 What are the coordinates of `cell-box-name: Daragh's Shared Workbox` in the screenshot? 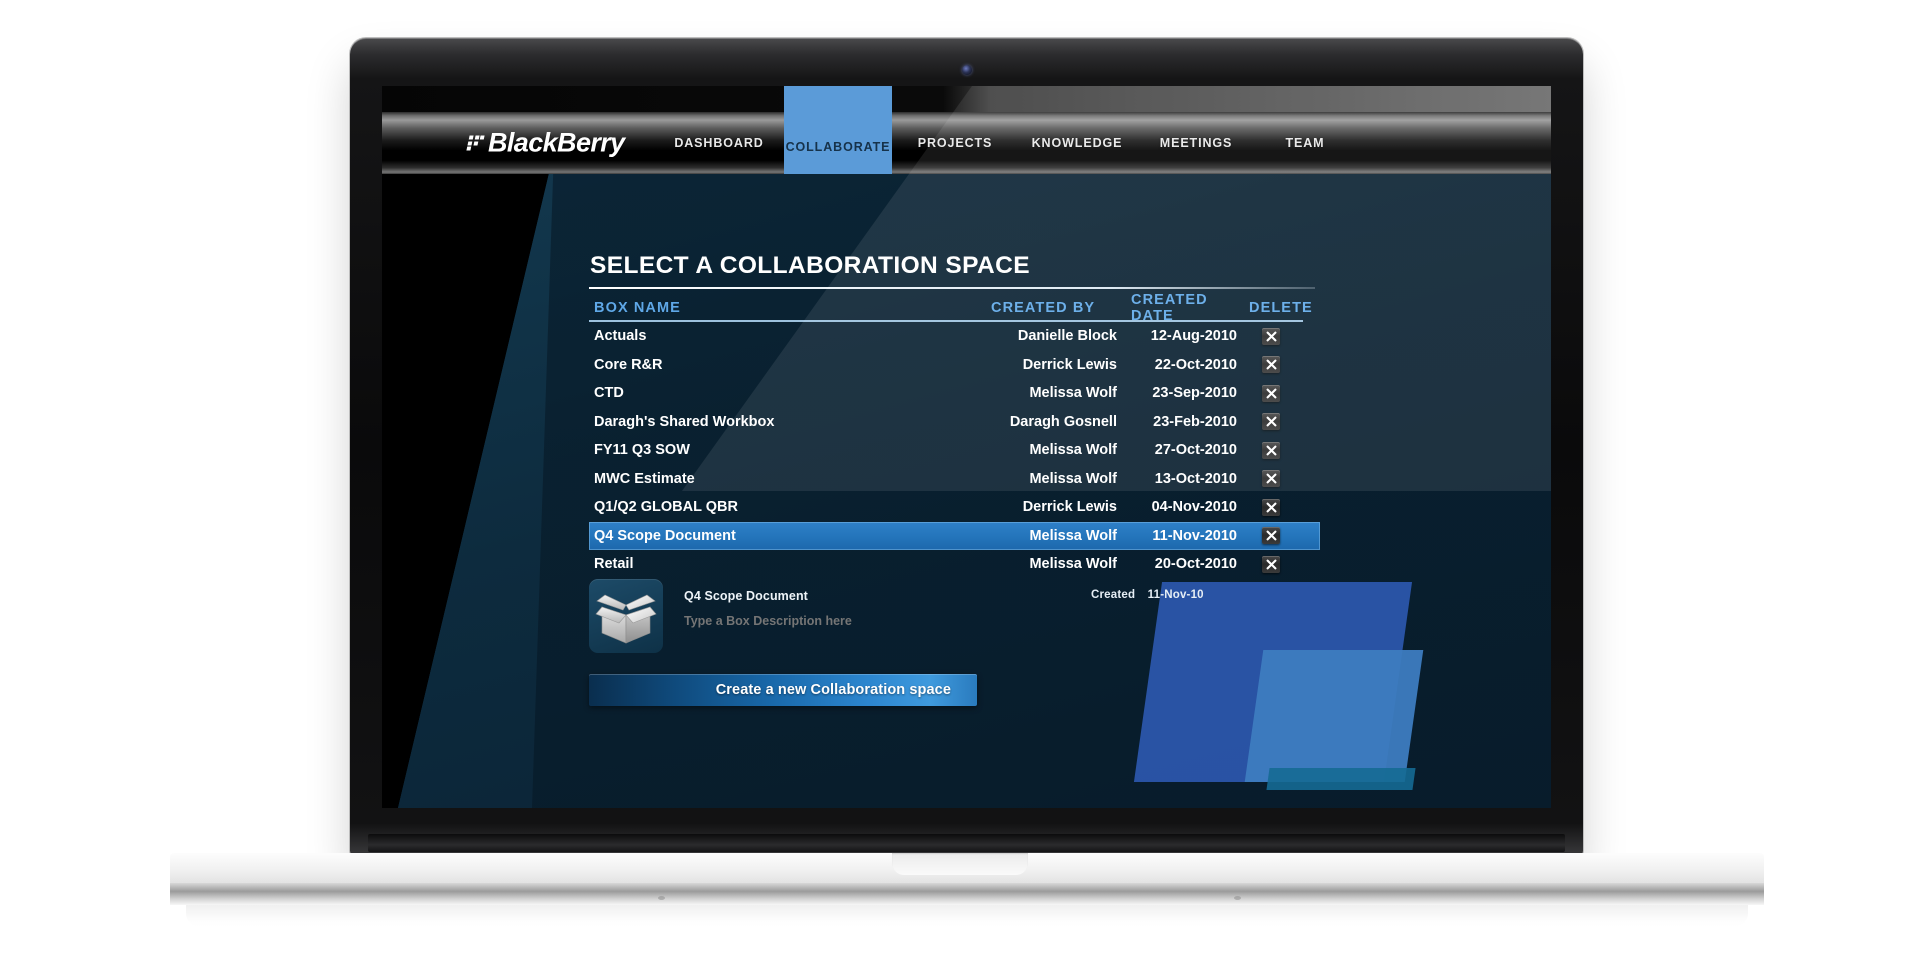 It's located at (787, 422).